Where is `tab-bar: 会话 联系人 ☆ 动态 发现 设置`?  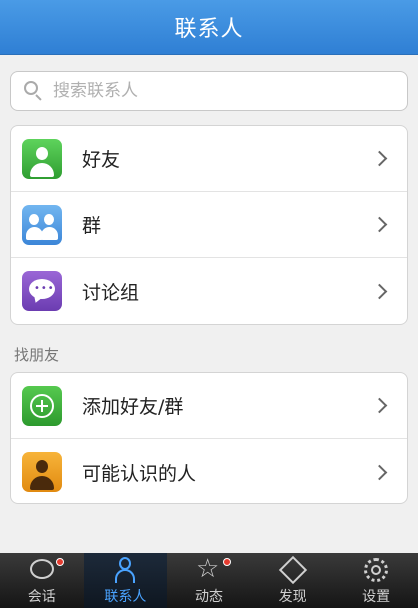
tab-bar: 会话 联系人 ☆ 动态 发现 设置 is located at coordinates (209, 580).